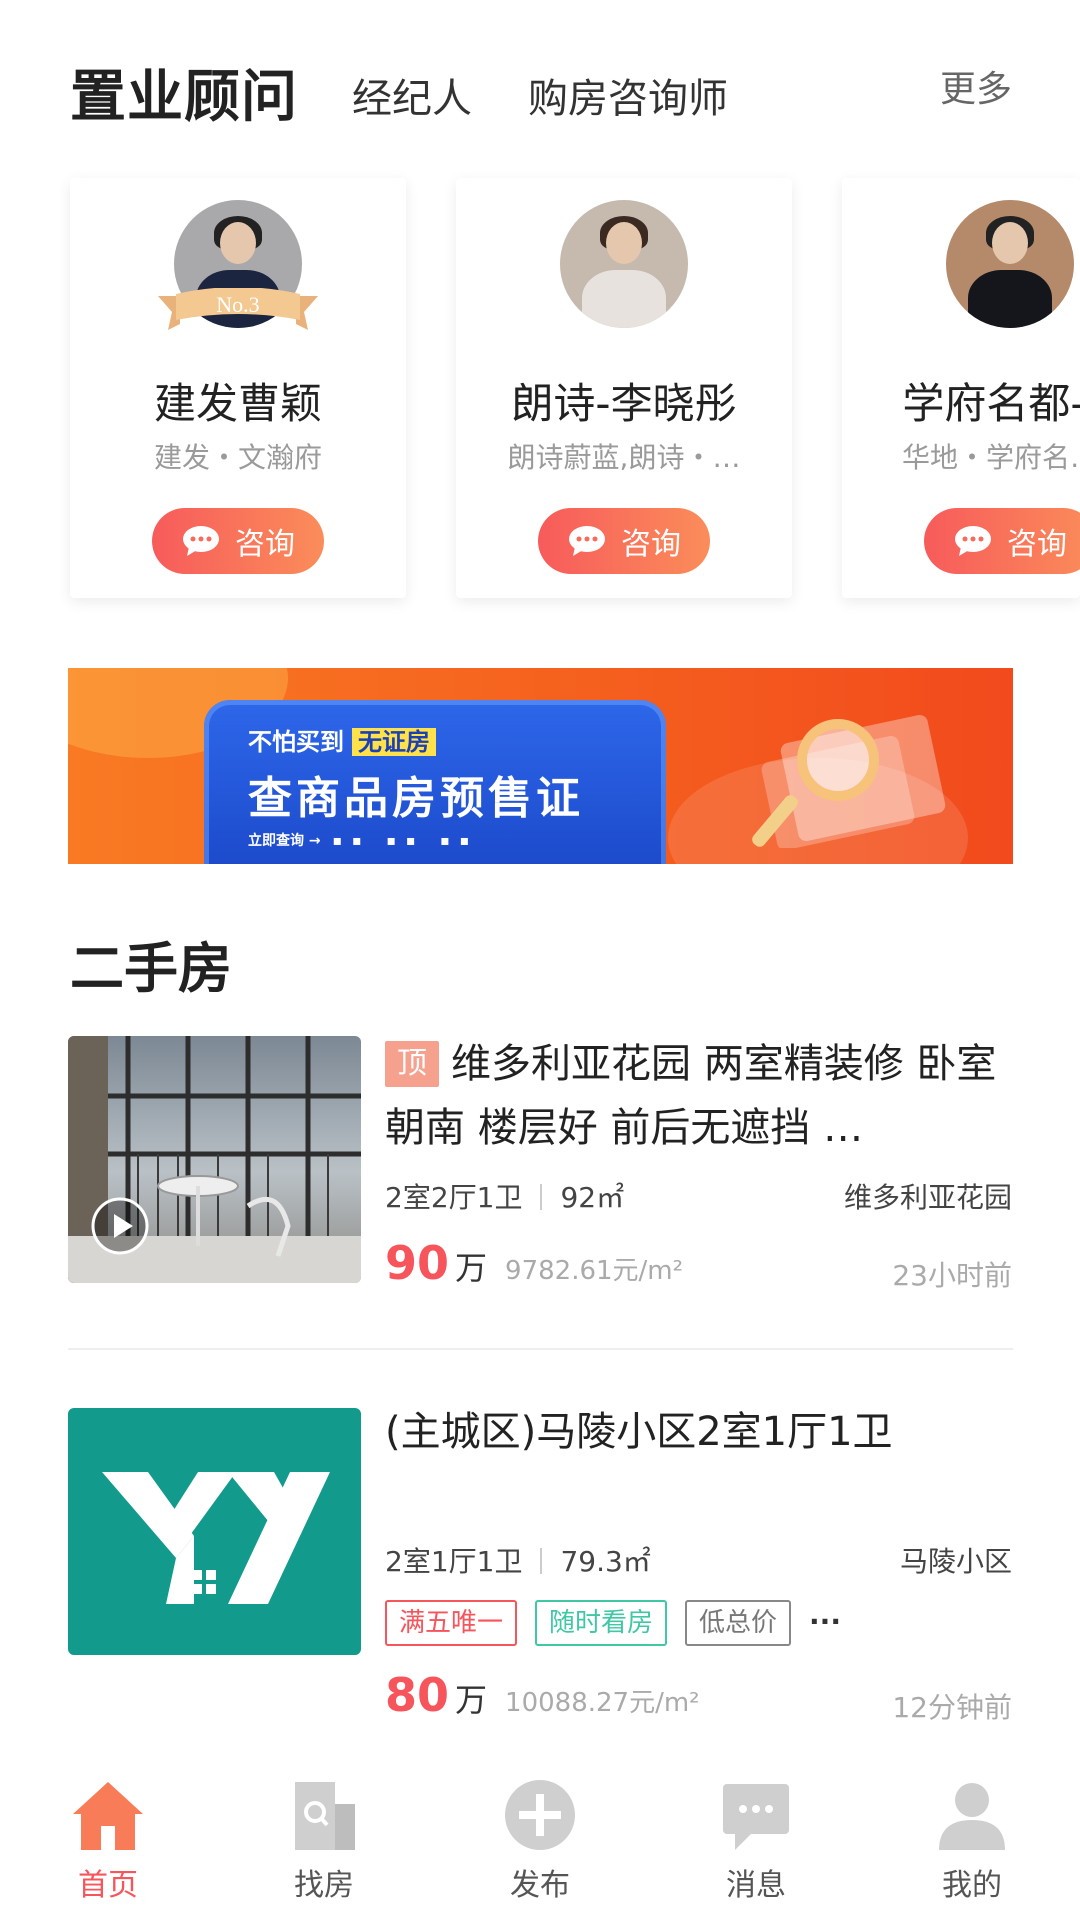 The width and height of the screenshot is (1080, 1909). I want to click on nav-find-house-label: 找房, so click(324, 1885).